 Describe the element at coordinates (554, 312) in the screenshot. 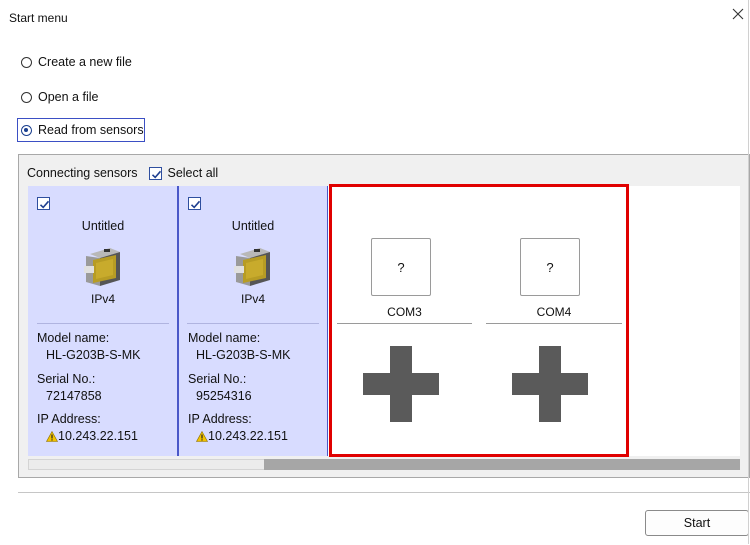

I see `com-port-label: COM4` at that location.